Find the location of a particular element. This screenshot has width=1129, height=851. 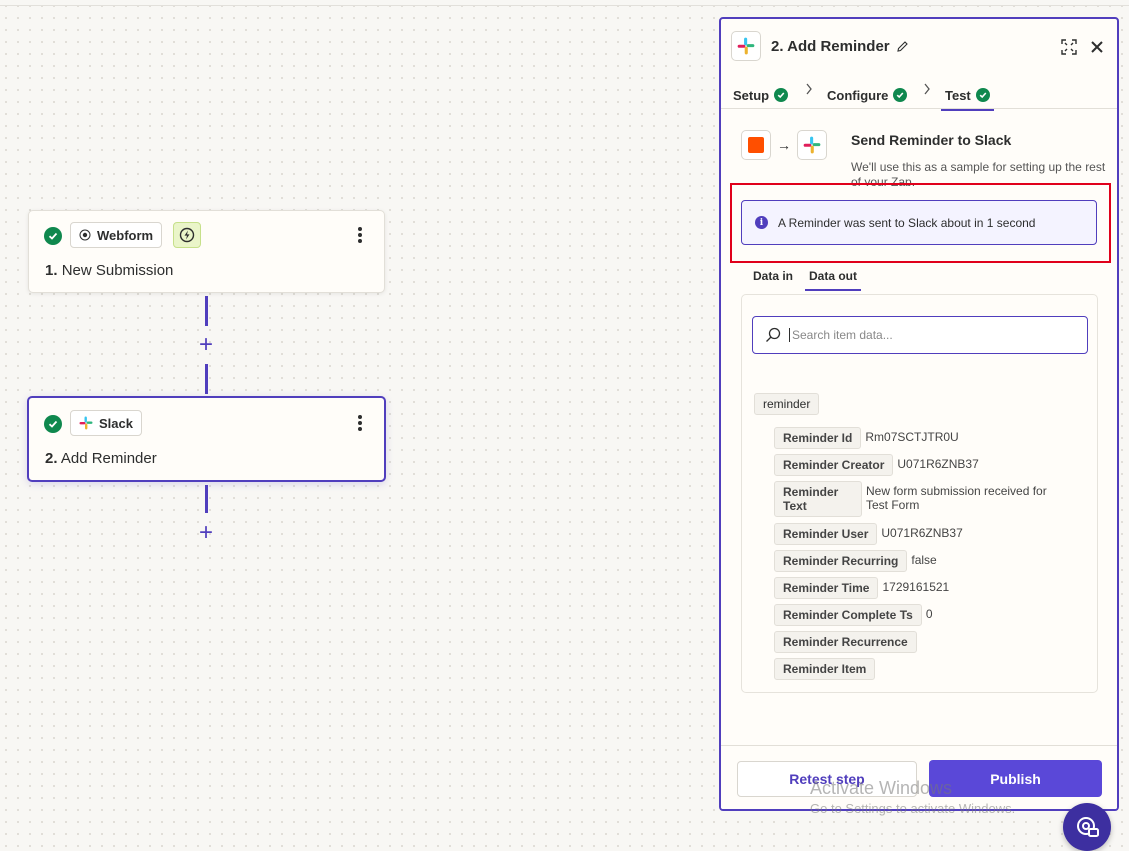

tab-configure: Configure is located at coordinates (867, 95).